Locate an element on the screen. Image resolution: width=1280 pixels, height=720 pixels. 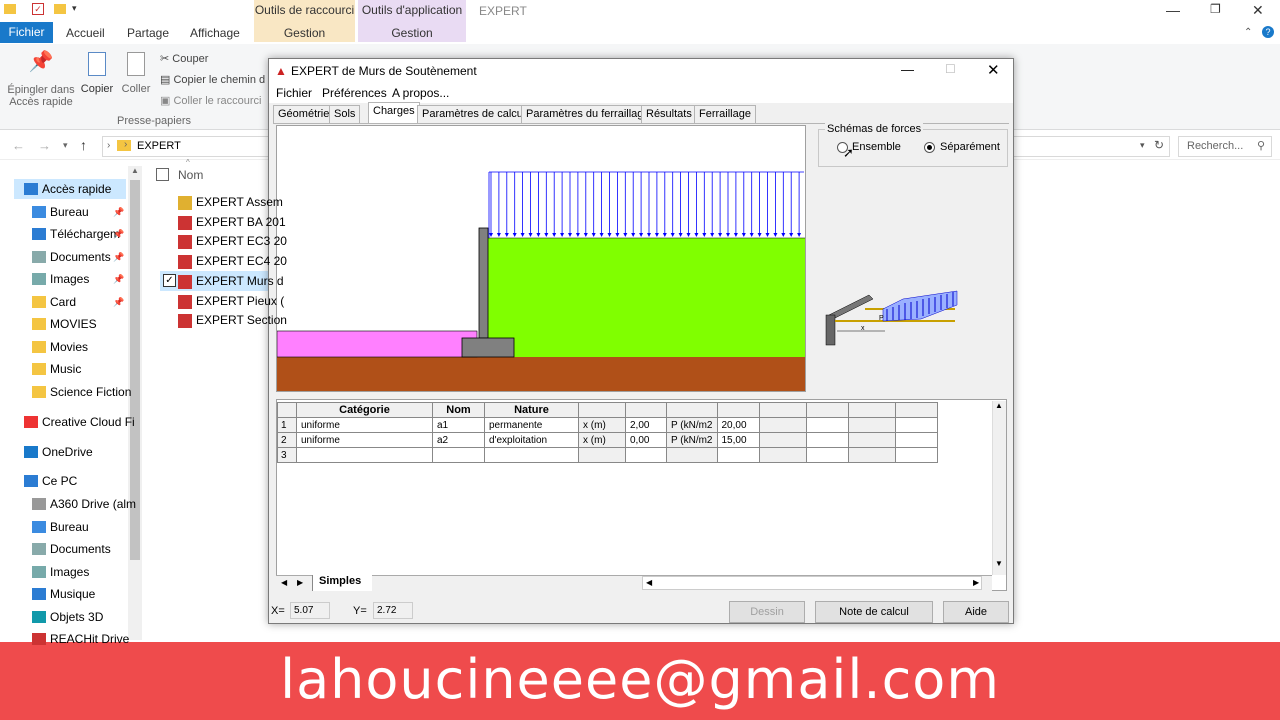
table-cell-pv is located at coordinates (738, 455).